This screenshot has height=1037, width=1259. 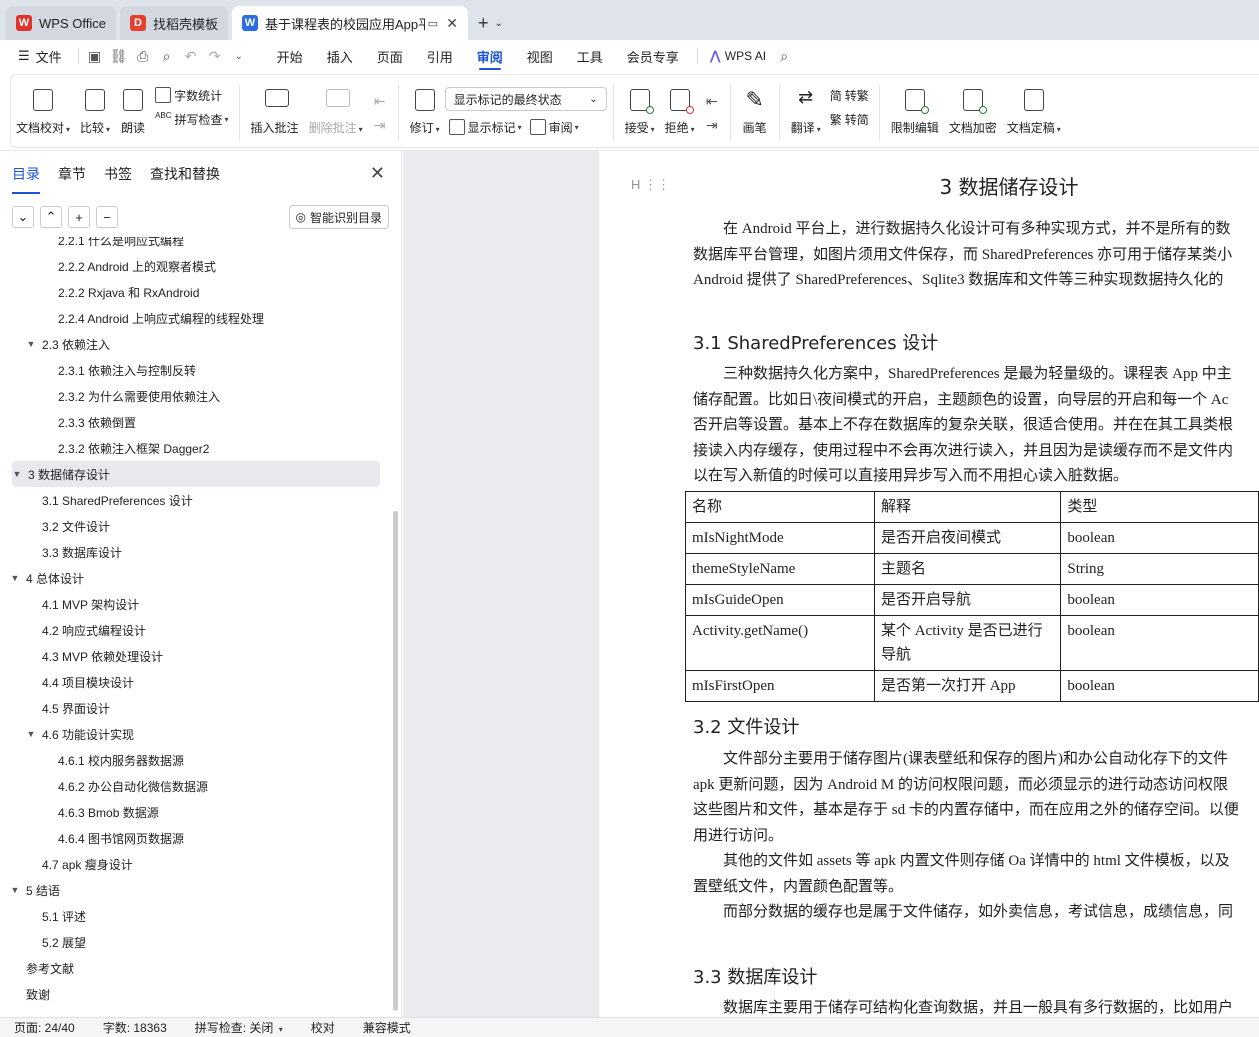 What do you see at coordinates (26, 177) in the screenshot?
I see `tab-toc: 目录` at bounding box center [26, 177].